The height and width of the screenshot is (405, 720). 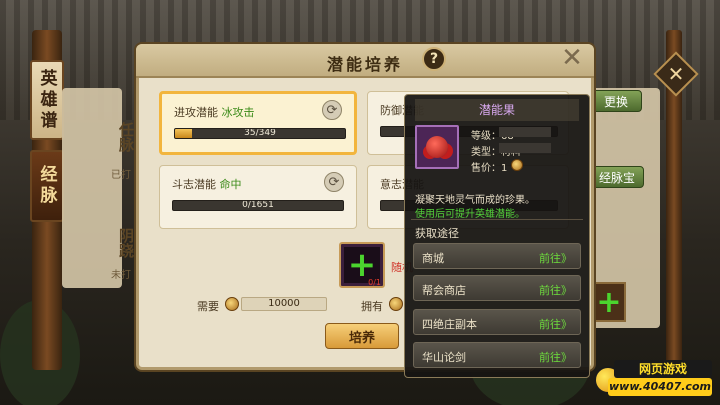 What do you see at coordinates (489, 168) in the screenshot?
I see `item-price: 售价：1` at bounding box center [489, 168].